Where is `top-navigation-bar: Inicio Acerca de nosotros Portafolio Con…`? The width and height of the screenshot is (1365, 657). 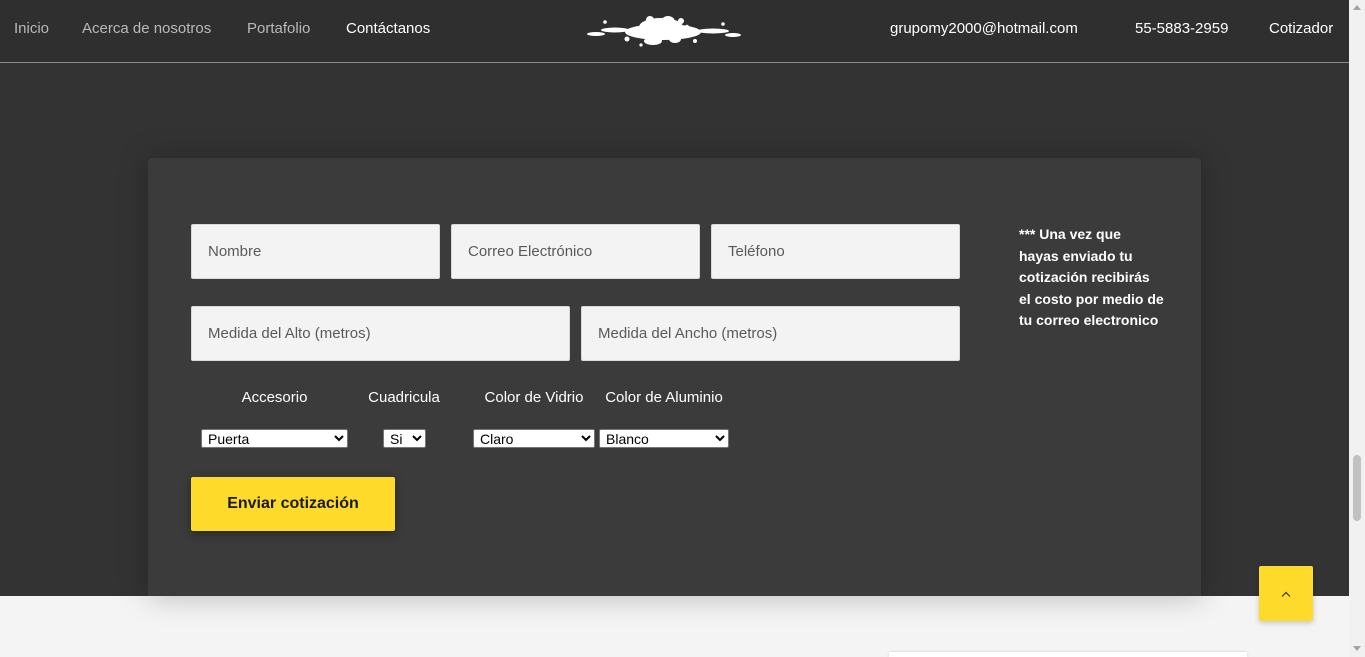 top-navigation-bar: Inicio Acerca de nosotros Portafolio Con… is located at coordinates (674, 31).